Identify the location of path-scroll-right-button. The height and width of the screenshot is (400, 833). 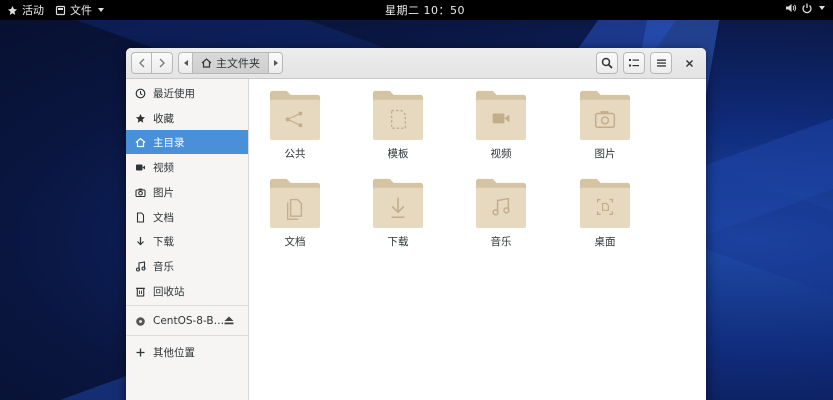
(276, 63).